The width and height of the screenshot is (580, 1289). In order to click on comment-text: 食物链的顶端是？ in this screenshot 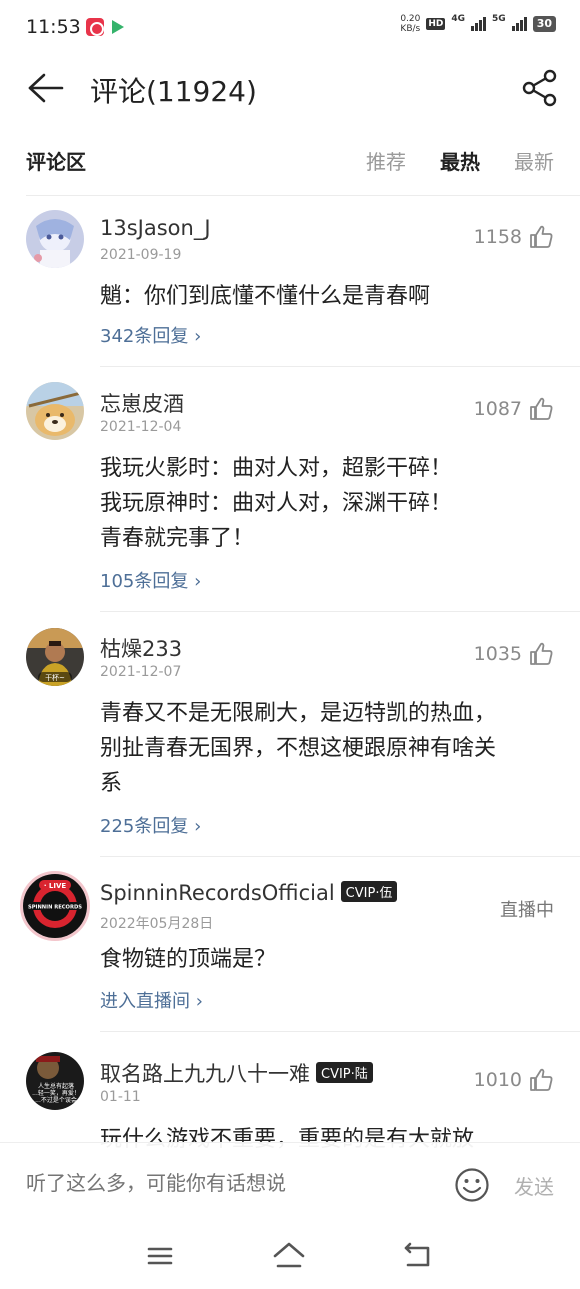, I will do `click(188, 959)`.